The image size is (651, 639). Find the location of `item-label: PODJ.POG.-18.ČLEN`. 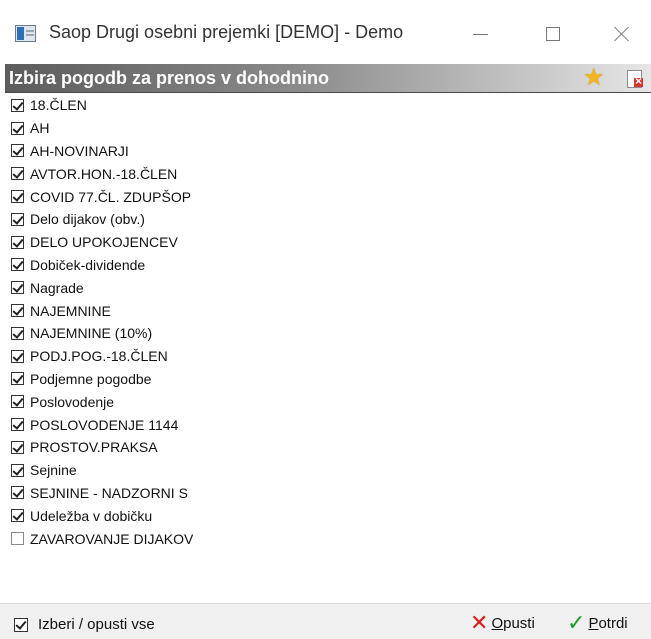

item-label: PODJ.POG.-18.ČLEN is located at coordinates (99, 356).